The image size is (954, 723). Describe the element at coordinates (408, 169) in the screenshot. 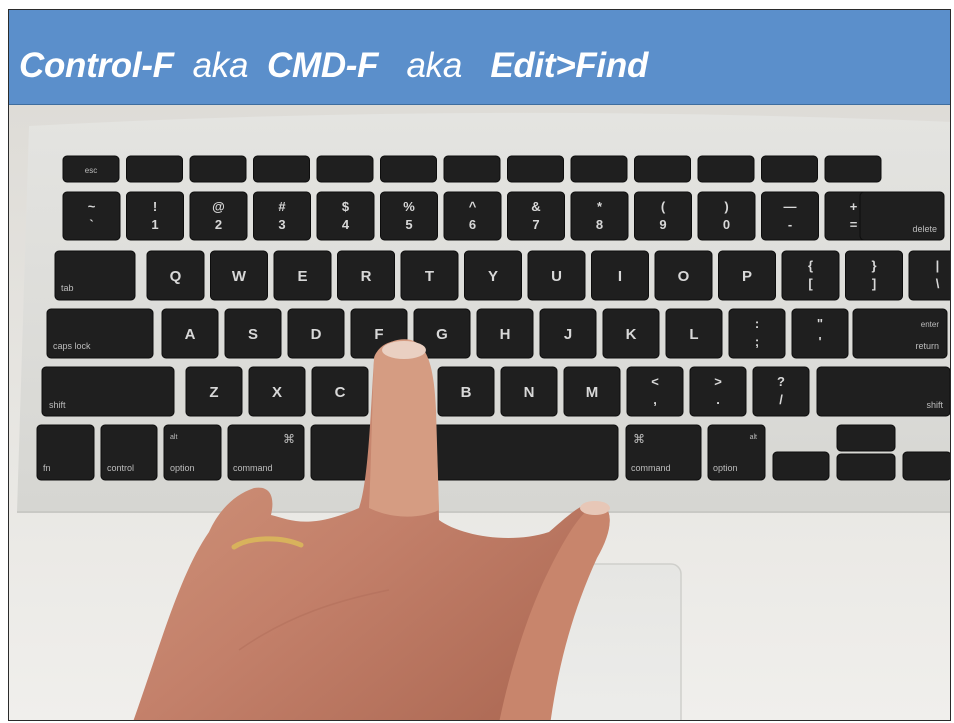

I see `key-f5` at that location.